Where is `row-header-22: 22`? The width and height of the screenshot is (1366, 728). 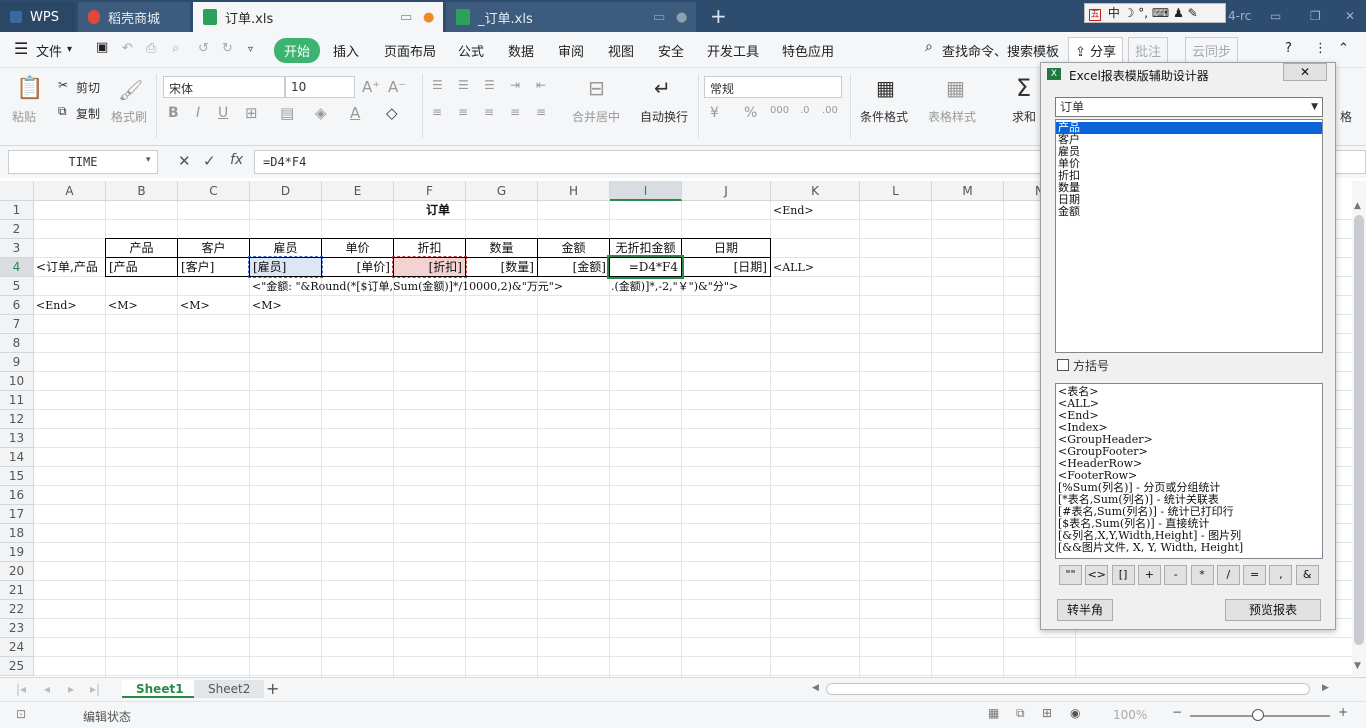 row-header-22: 22 is located at coordinates (17, 609).